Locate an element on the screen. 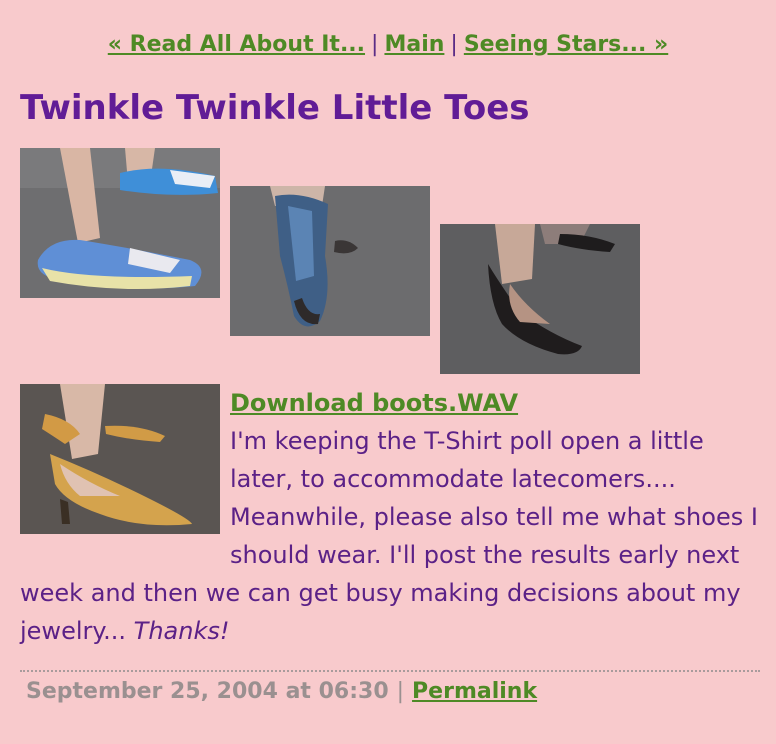 This screenshot has width=776, height=744. heels-image is located at coordinates (540, 299).